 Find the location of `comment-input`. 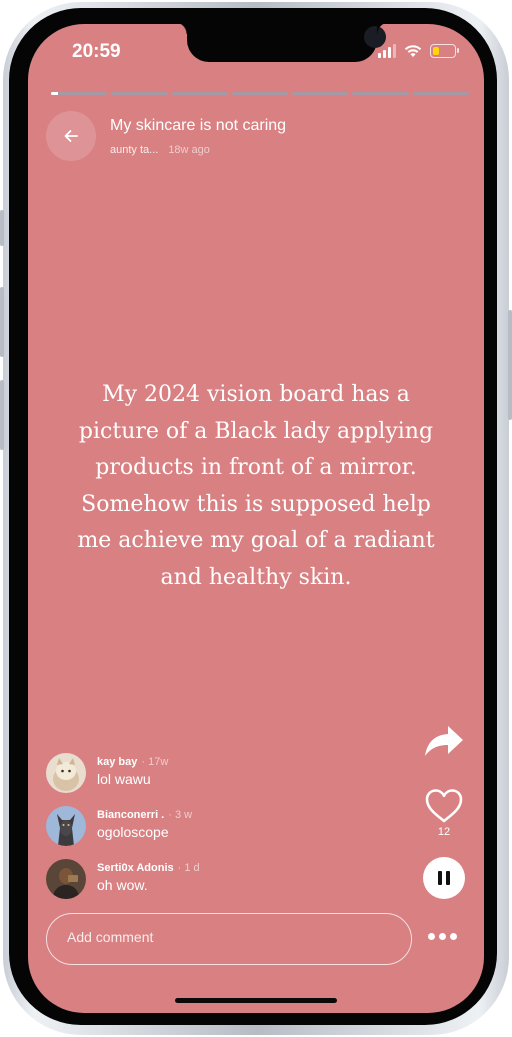

comment-input is located at coordinates (227, 937).